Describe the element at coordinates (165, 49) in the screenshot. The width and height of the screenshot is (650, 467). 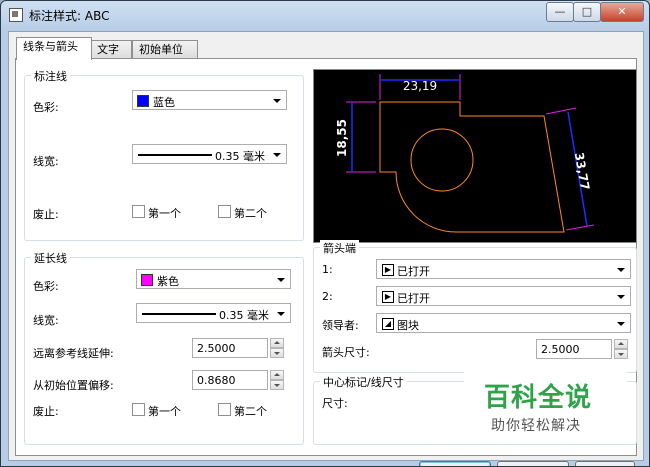
I see `tab-primary-units: 初始单位` at that location.